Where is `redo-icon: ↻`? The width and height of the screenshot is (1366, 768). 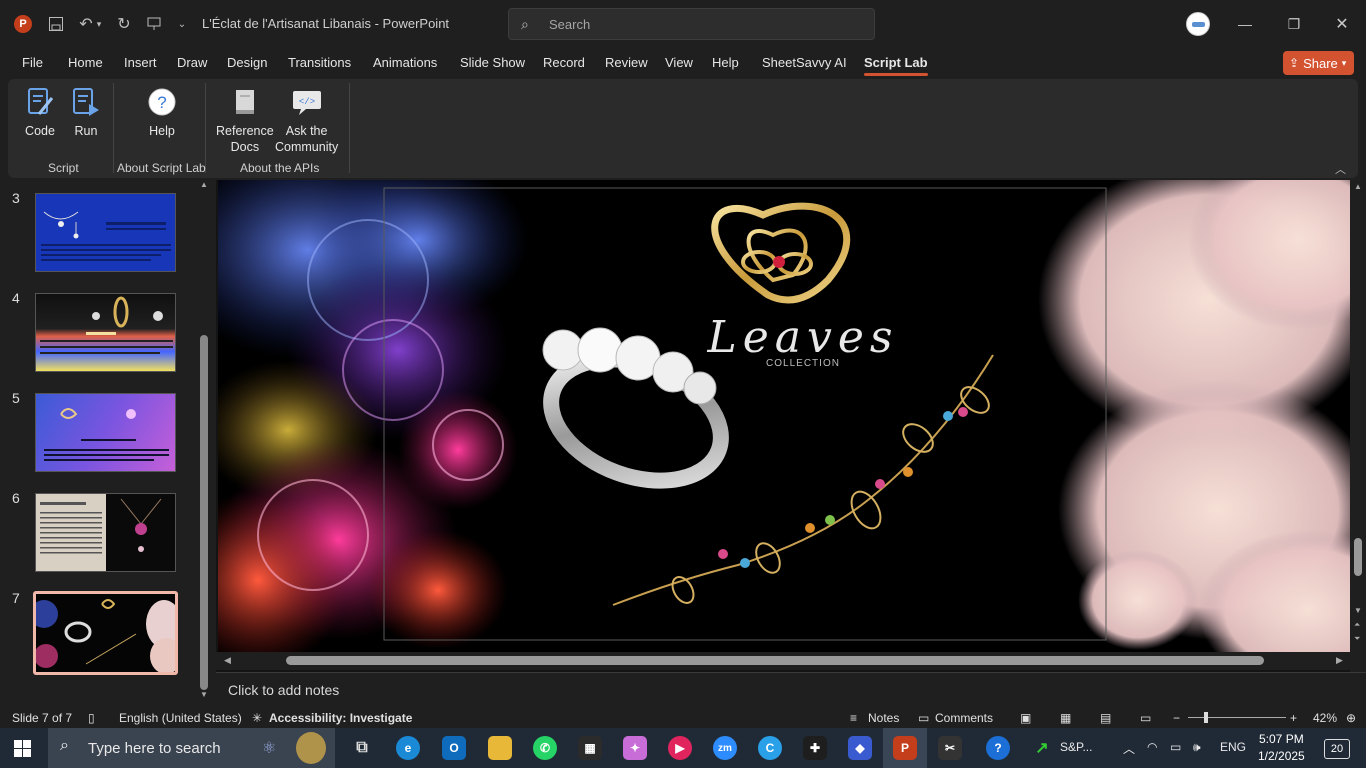 redo-icon: ↻ is located at coordinates (124, 24).